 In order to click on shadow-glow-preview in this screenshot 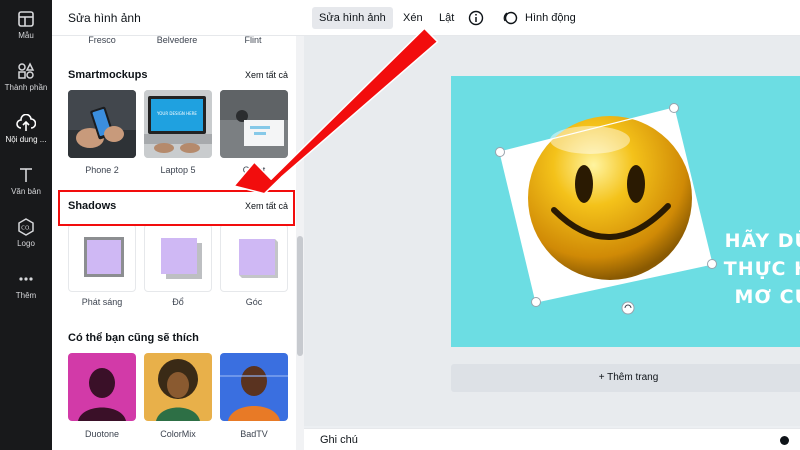, I will do `click(104, 257)`.